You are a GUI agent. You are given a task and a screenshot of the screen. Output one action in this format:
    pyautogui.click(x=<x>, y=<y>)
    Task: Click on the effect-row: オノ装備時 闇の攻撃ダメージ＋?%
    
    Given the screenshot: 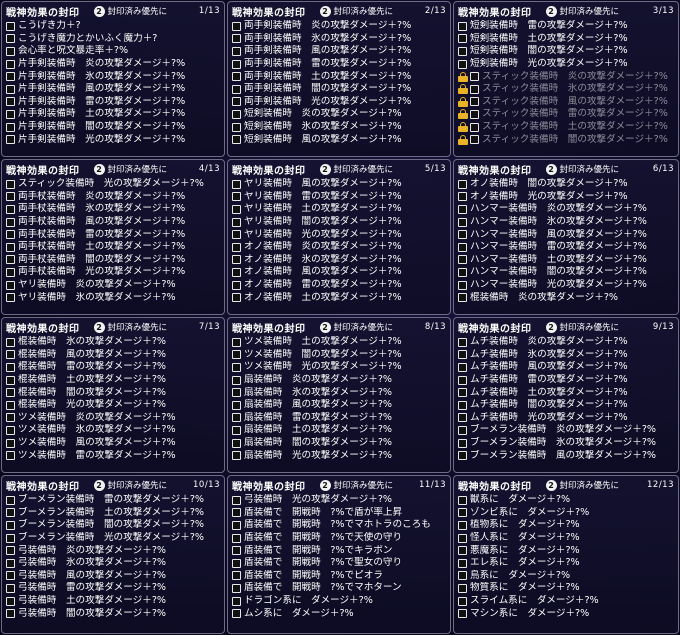 What is the action you would take?
    pyautogui.click(x=566, y=184)
    